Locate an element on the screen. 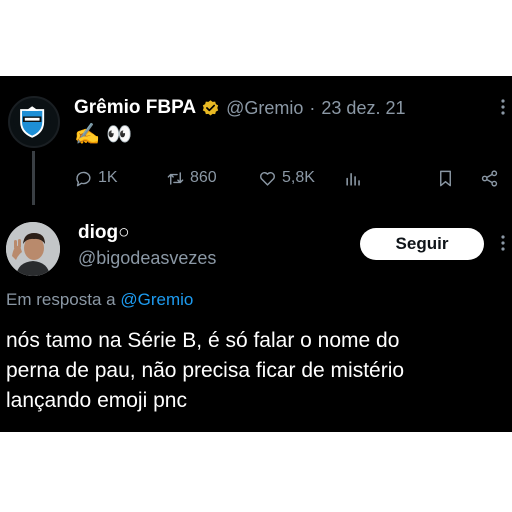 The image size is (512, 512). tweet-content: ✍️ 👀 is located at coordinates (103, 135).